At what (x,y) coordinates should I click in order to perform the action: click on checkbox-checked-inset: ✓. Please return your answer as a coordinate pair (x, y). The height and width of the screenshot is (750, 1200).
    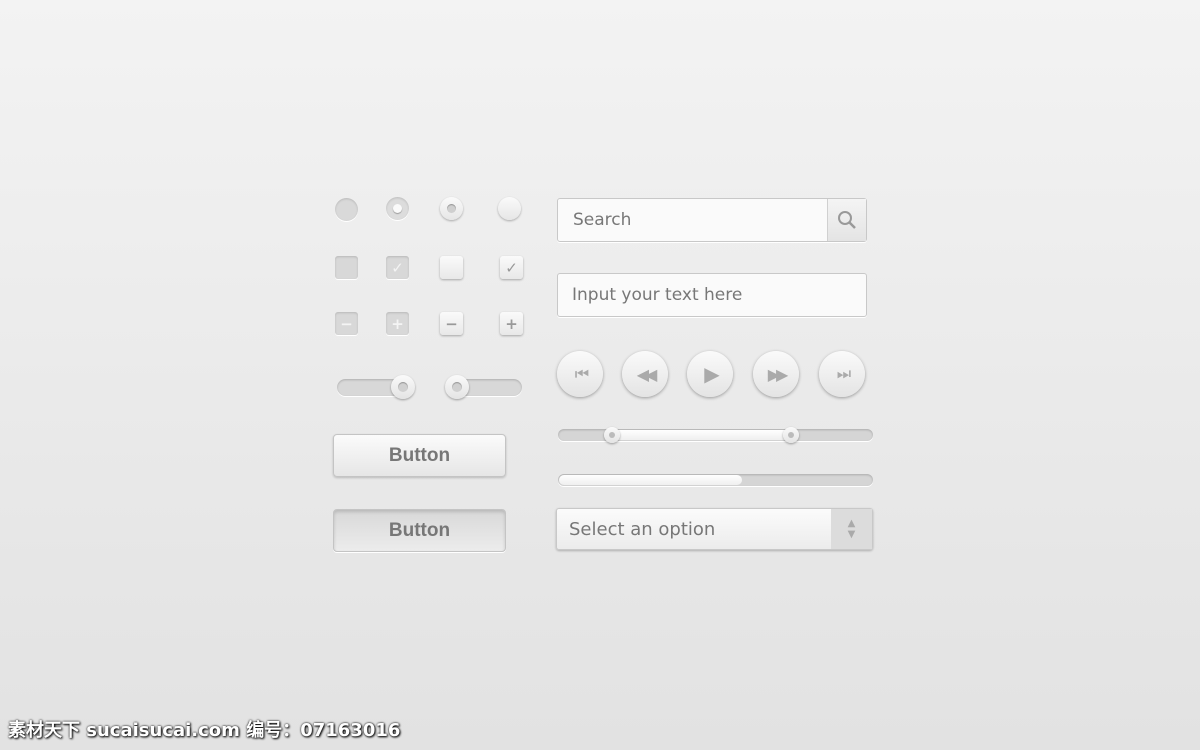
    Looking at the image, I should click on (397, 267).